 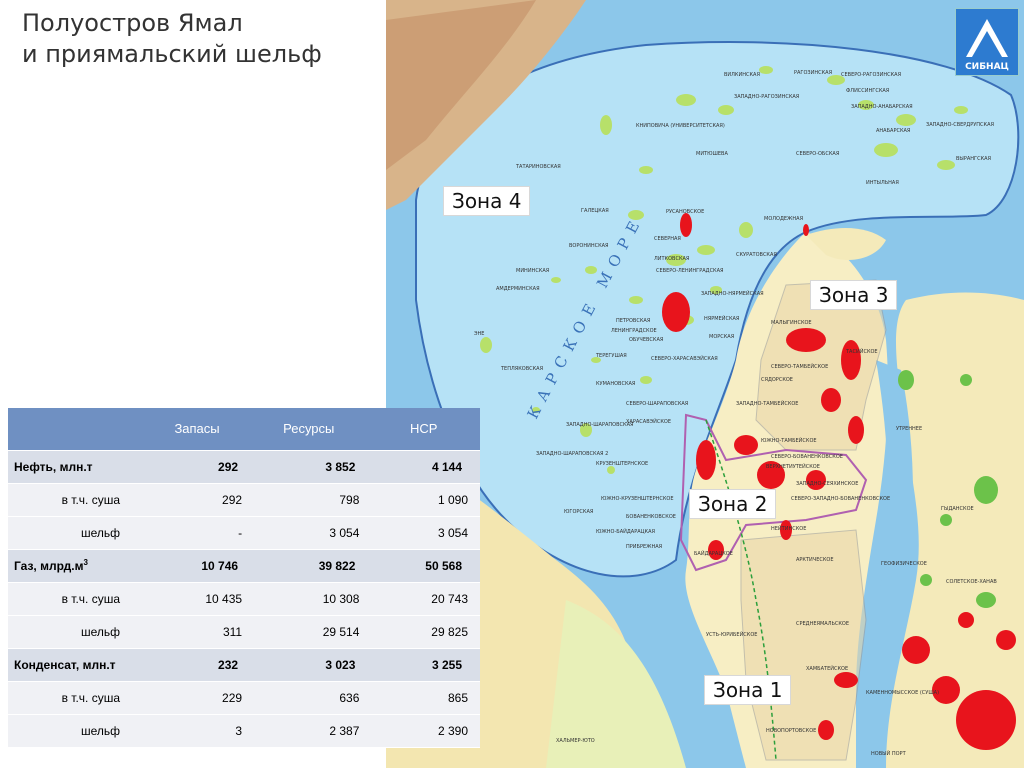 I want to click on table-cell: -, so click(x=197, y=533).